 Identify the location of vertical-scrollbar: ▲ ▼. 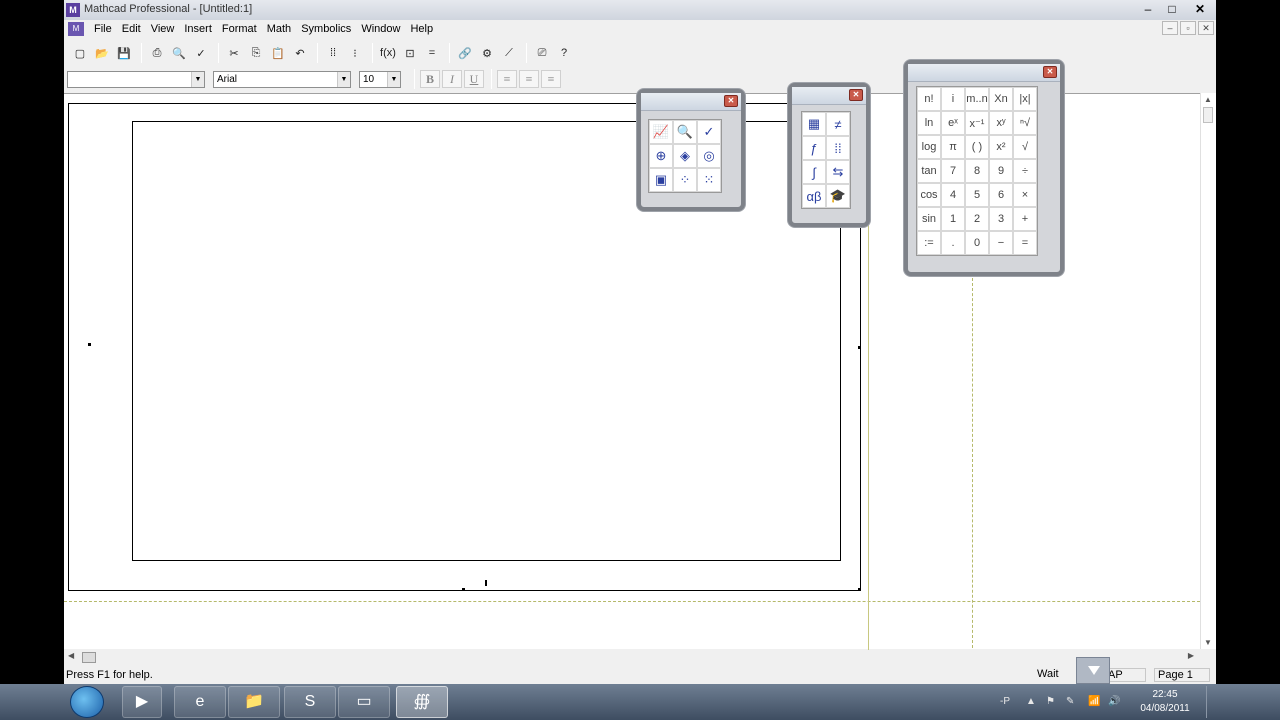
(1208, 371).